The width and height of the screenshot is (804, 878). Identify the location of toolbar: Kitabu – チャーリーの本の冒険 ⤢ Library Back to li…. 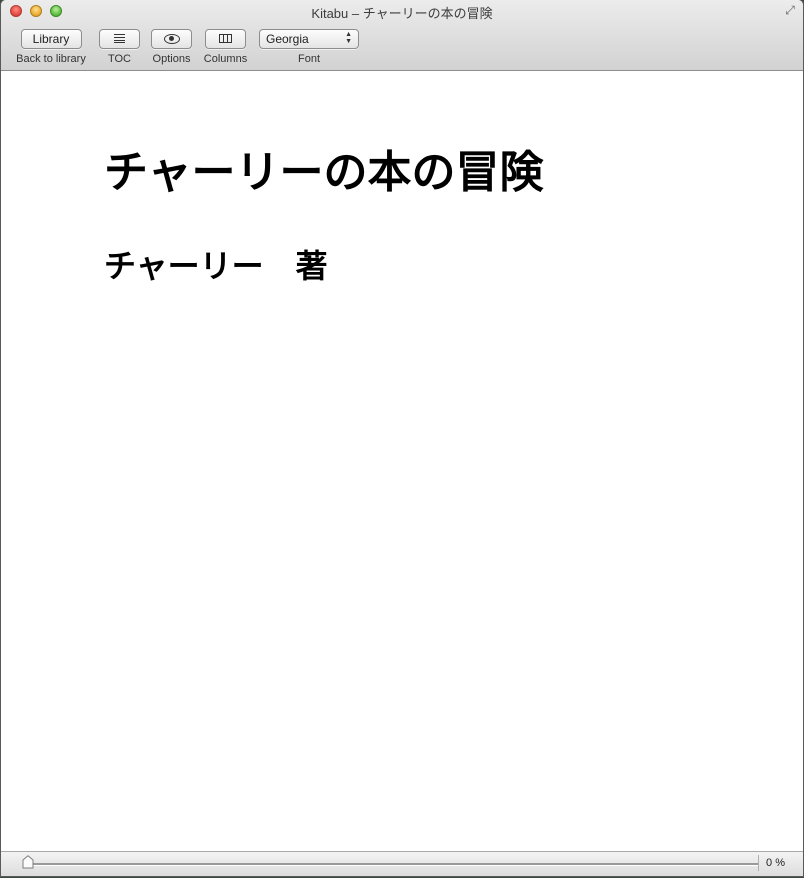
(402, 35).